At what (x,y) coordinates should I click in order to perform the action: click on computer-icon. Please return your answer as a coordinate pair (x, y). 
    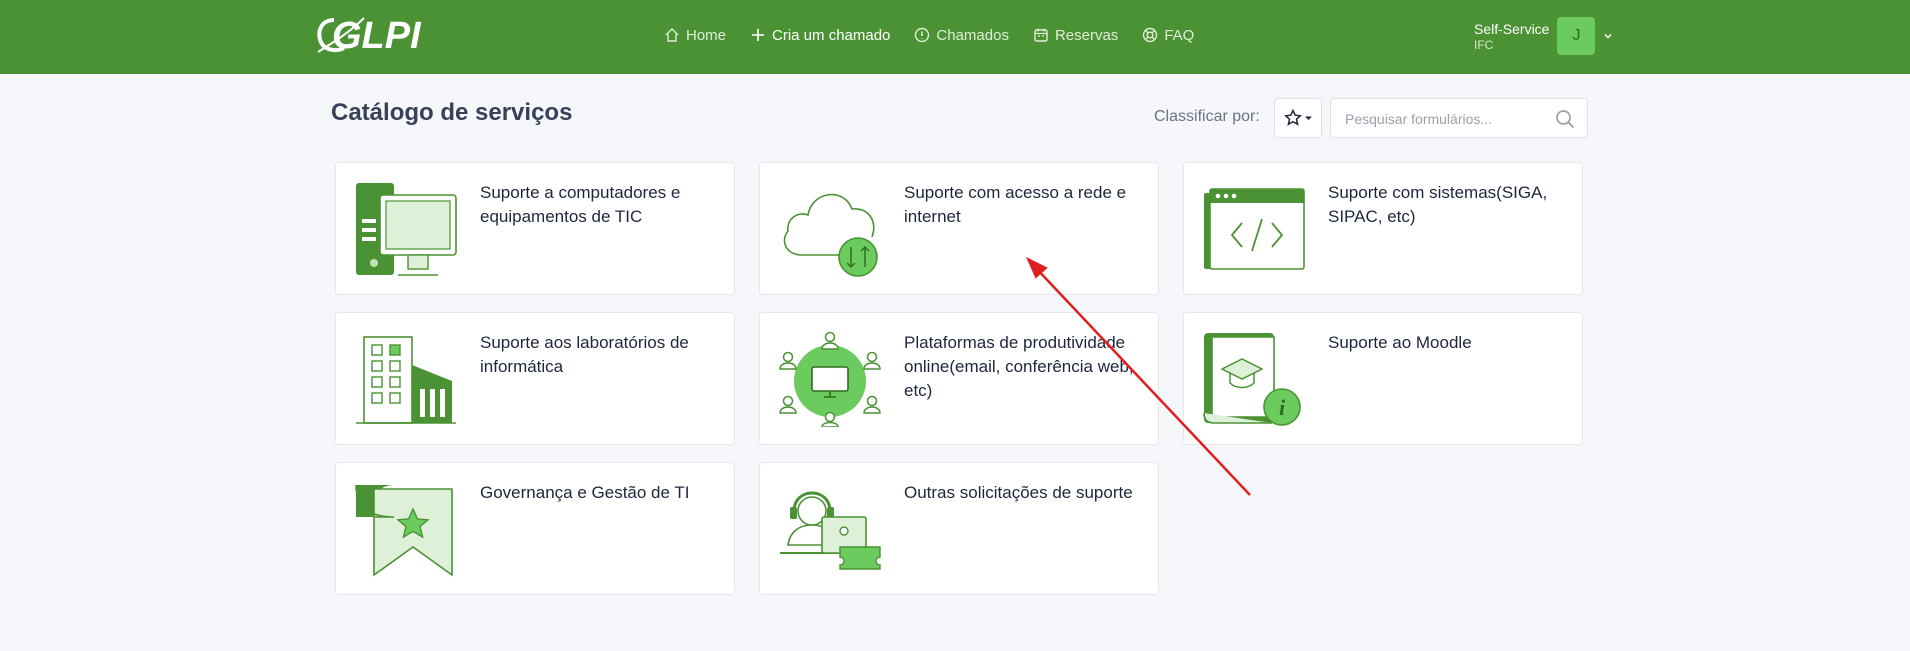
    Looking at the image, I should click on (406, 229).